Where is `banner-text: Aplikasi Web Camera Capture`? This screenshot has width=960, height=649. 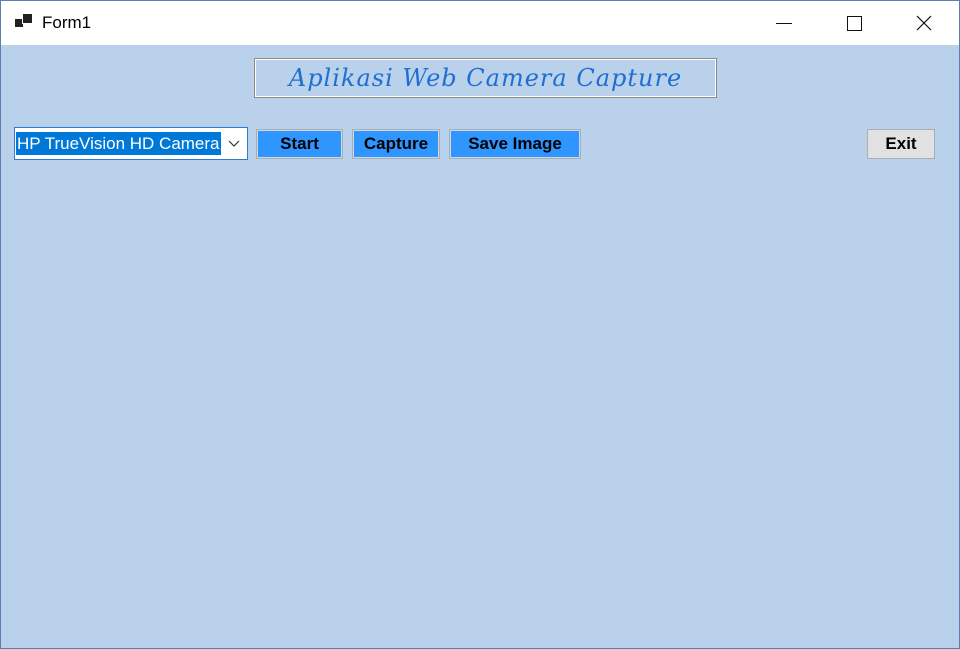 banner-text: Aplikasi Web Camera Capture is located at coordinates (485, 78).